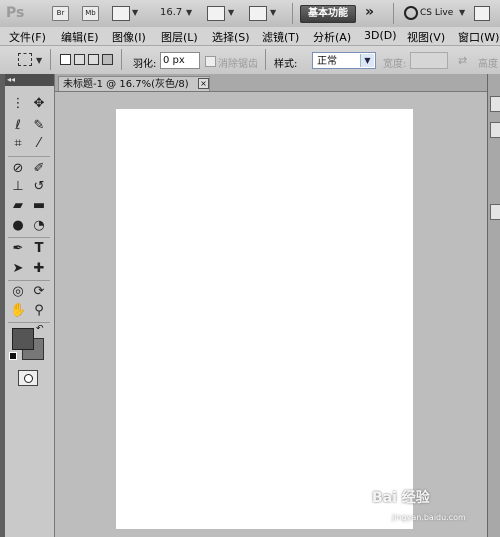  Describe the element at coordinates (238, 64) in the screenshot. I see `antialias-label: 消除锯齿` at that location.